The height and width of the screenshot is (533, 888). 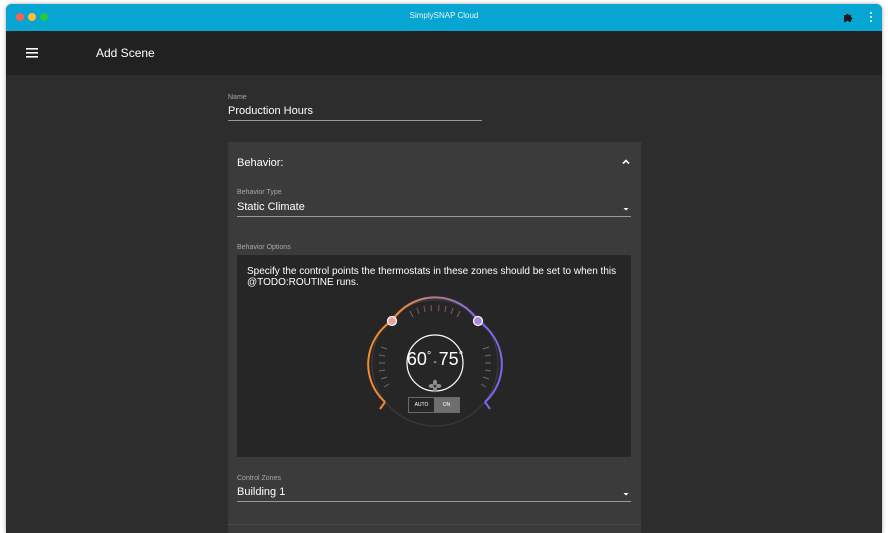 I want to click on heat-arc-end, so click(x=382, y=405).